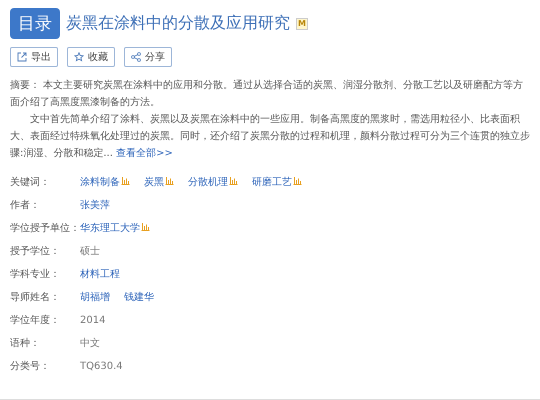 The width and height of the screenshot is (540, 400). I want to click on field-label: 授予学位：, so click(35, 252).